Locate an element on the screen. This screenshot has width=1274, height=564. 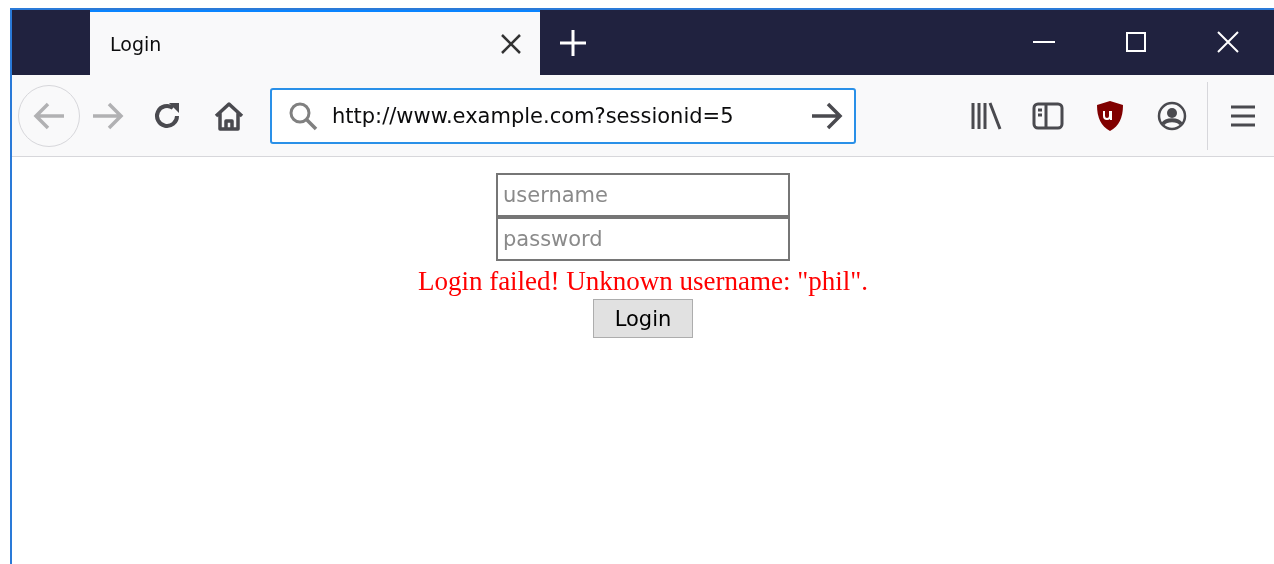
address-bar: http://www.example.com?sessionid=5 is located at coordinates (563, 115).